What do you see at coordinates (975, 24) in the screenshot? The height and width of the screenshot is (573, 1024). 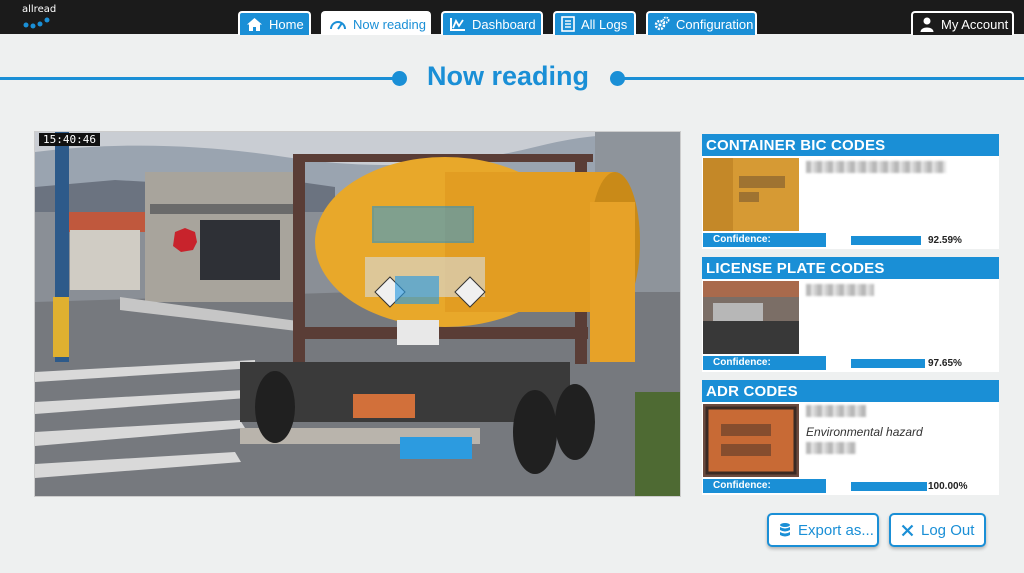 I see `my-account-label: My Account` at bounding box center [975, 24].